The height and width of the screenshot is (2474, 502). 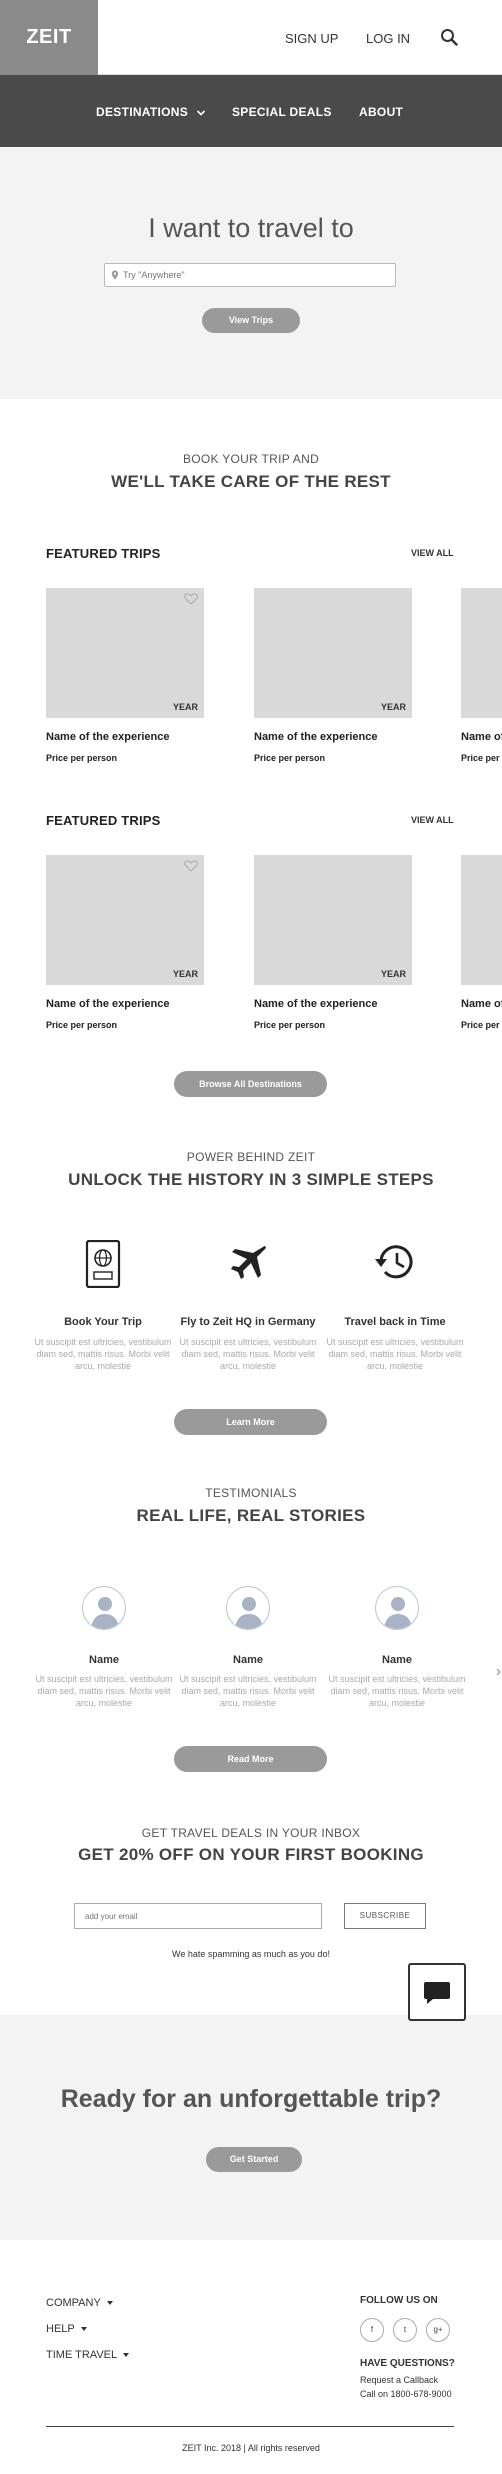 I want to click on subscribe-button: SUBSCRIBE, so click(x=385, y=1916).